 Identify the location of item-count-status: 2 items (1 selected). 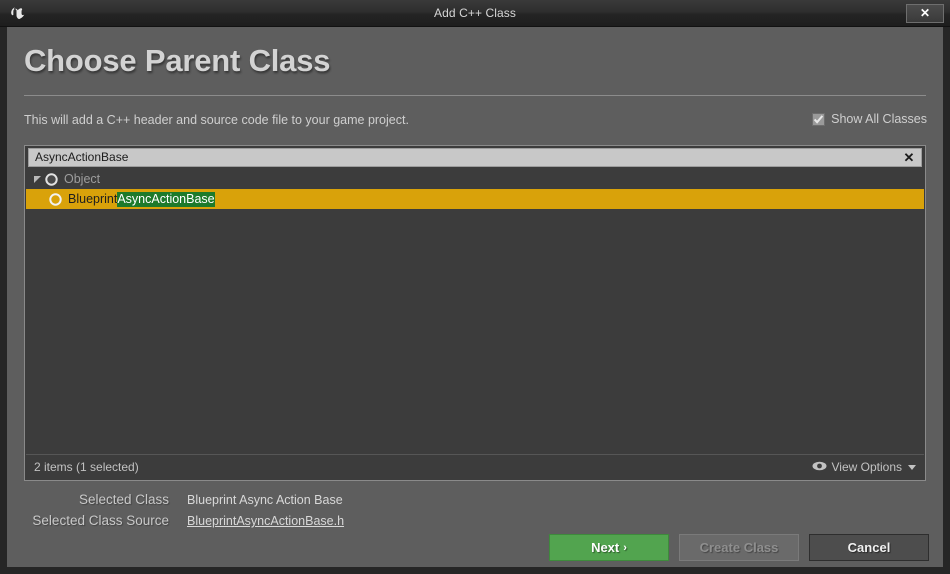
(86, 467).